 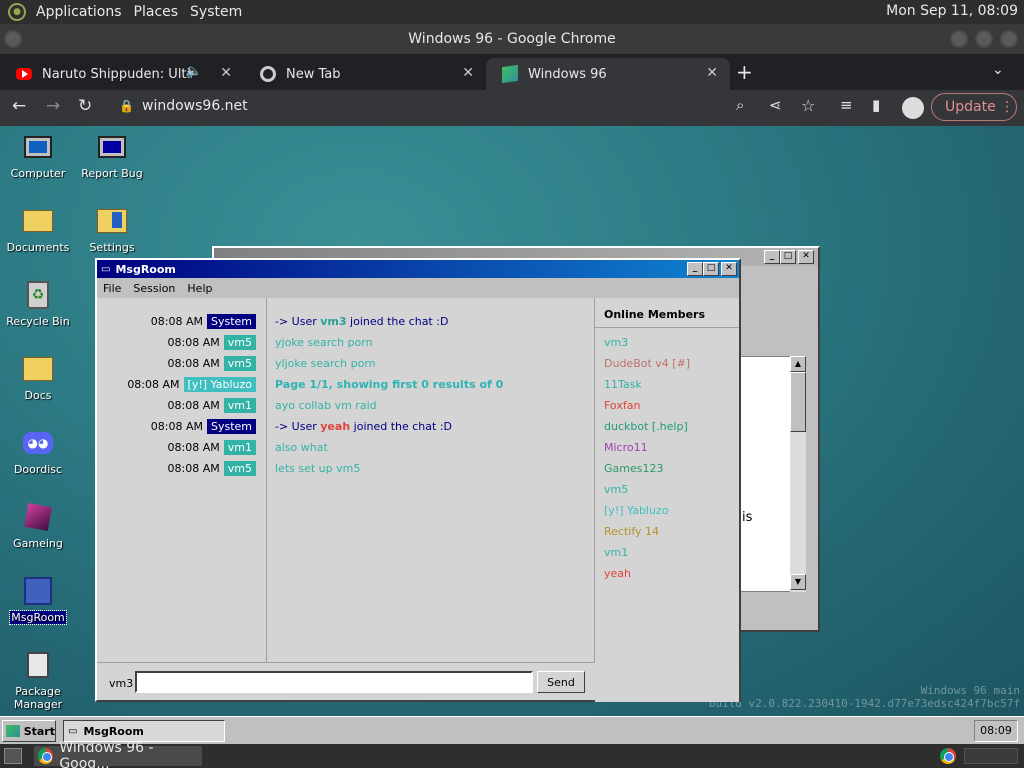 I want to click on scroll-up-icon: ▲, so click(x=798, y=364).